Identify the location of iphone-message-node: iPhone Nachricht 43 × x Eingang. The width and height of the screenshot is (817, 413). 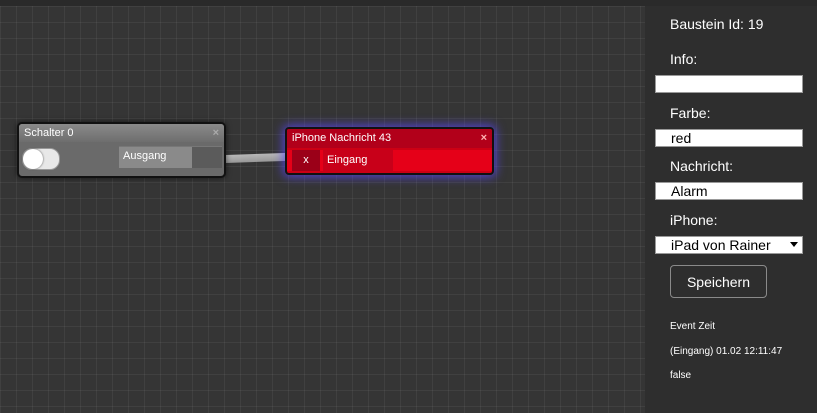
(389, 151).